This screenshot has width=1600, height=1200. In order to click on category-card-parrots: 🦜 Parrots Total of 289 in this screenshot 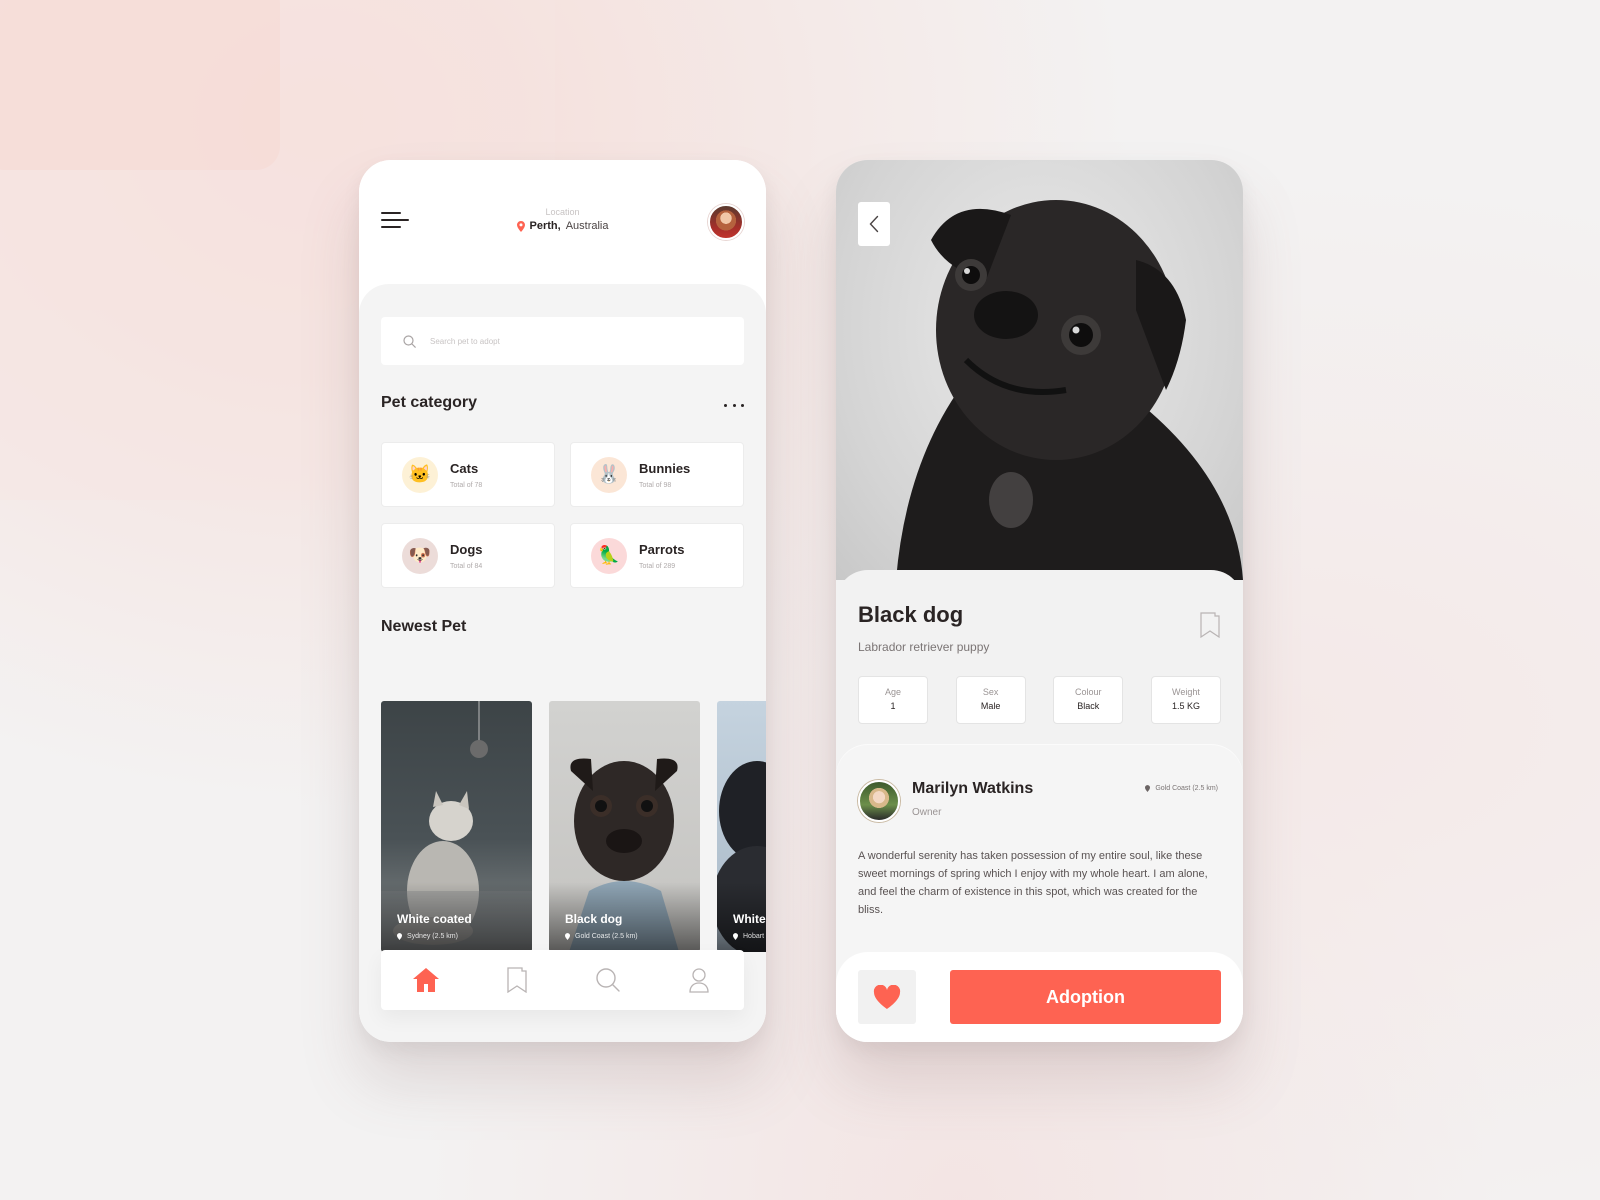, I will do `click(657, 555)`.